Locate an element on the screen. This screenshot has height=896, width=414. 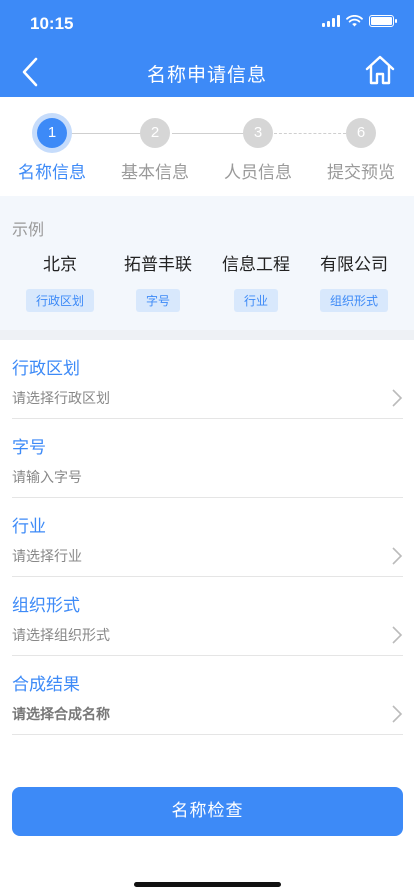
field-industry: 行业 请选择行业 is located at coordinates (207, 537).